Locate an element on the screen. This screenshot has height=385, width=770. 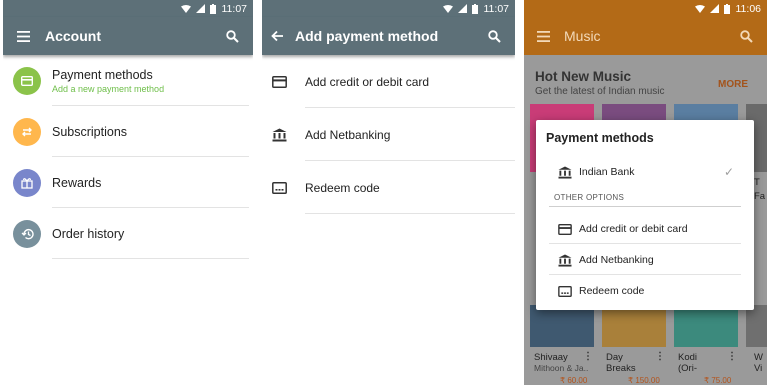
back-arrow-icon is located at coordinates (276, 36).